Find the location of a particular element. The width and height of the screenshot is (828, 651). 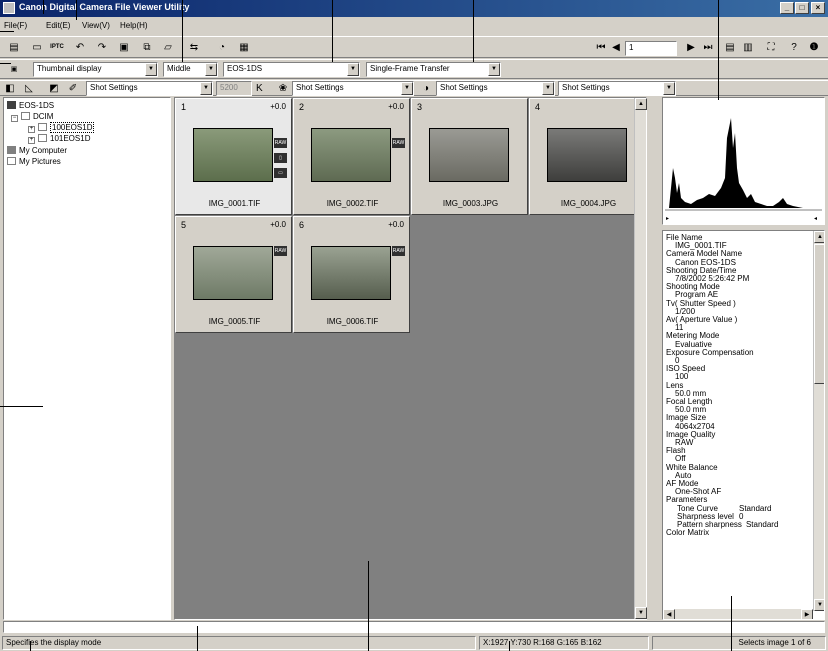

menu-help: Help(H) is located at coordinates (134, 25).